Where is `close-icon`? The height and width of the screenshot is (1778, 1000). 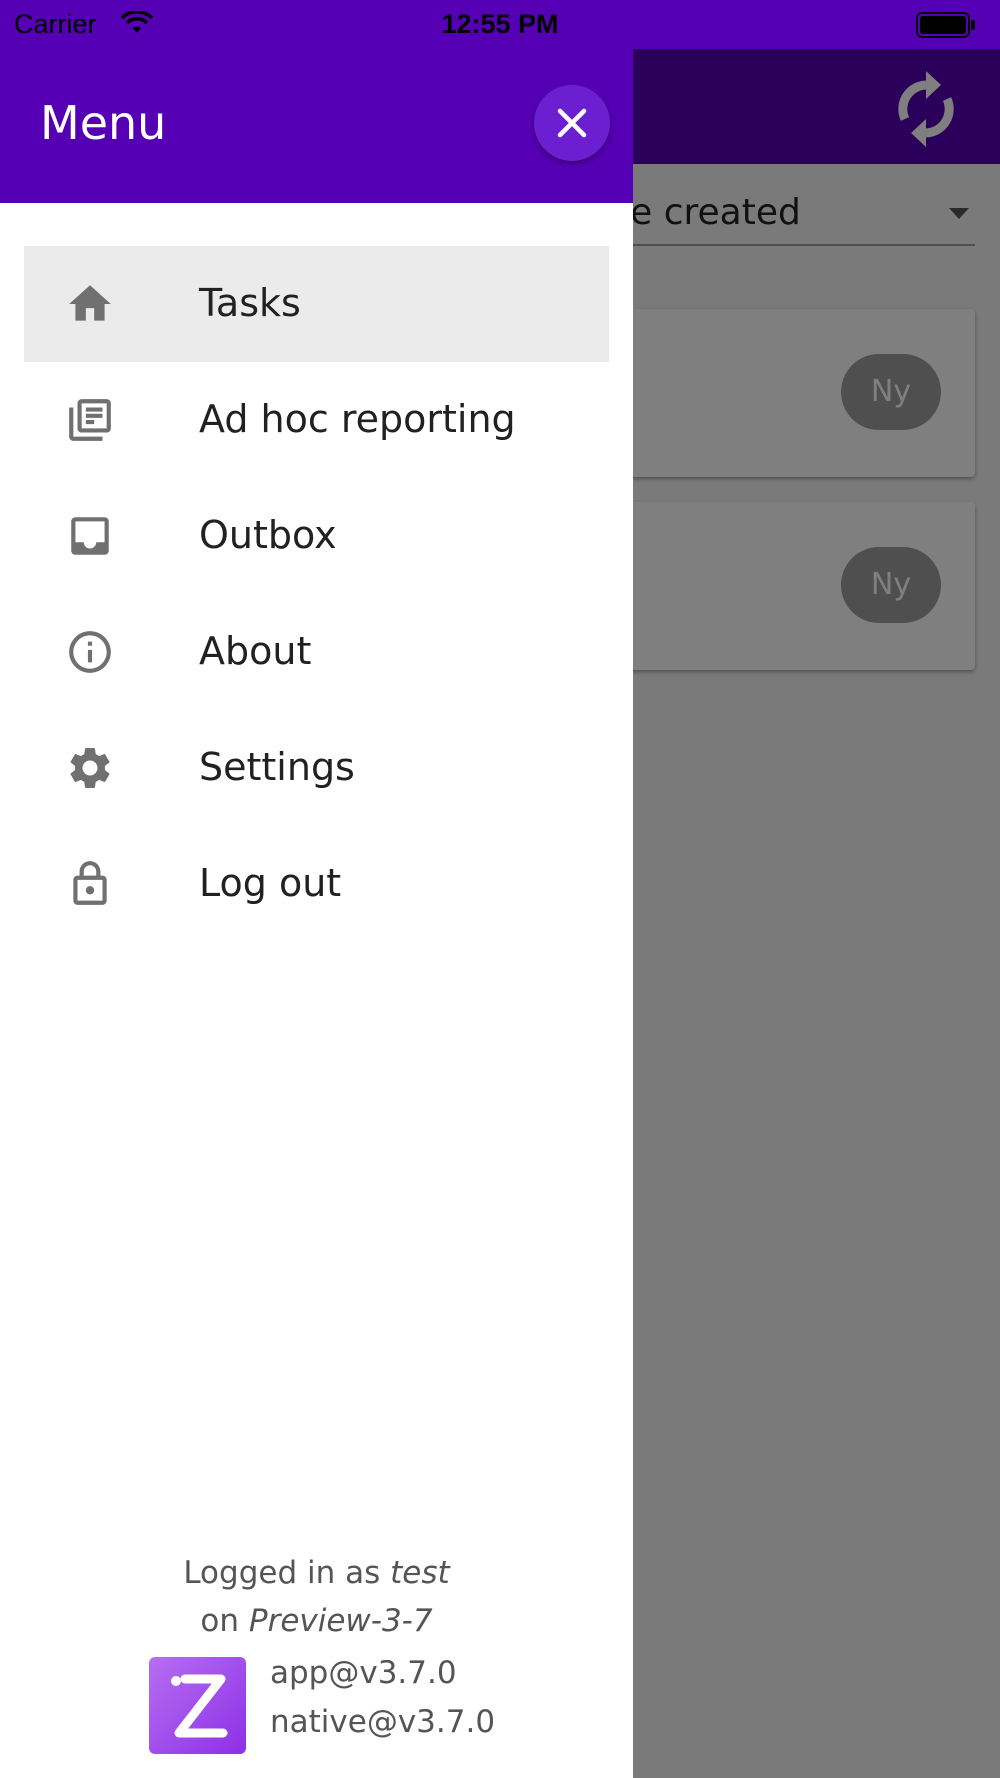 close-icon is located at coordinates (572, 123).